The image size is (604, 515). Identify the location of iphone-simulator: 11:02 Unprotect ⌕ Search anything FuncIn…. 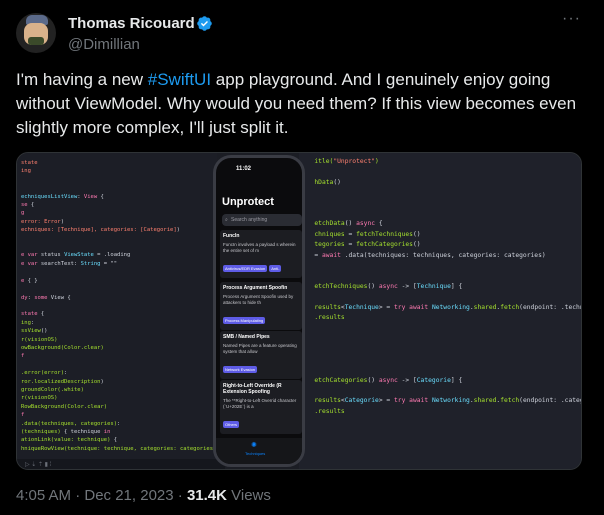
(259, 311).